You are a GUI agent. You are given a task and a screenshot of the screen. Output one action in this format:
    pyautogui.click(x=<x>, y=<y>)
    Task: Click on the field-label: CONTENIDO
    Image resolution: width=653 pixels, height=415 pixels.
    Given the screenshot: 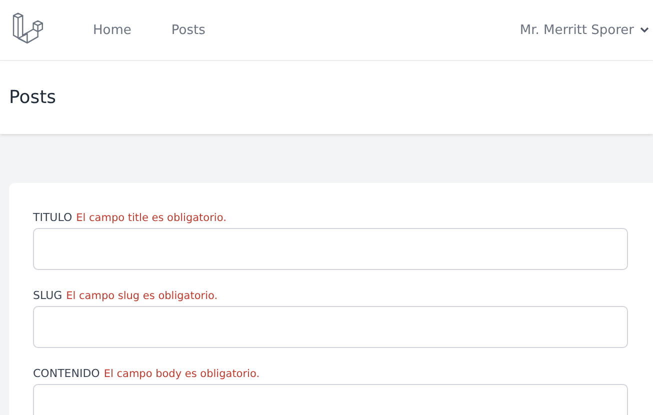 What is the action you would take?
    pyautogui.click(x=66, y=373)
    